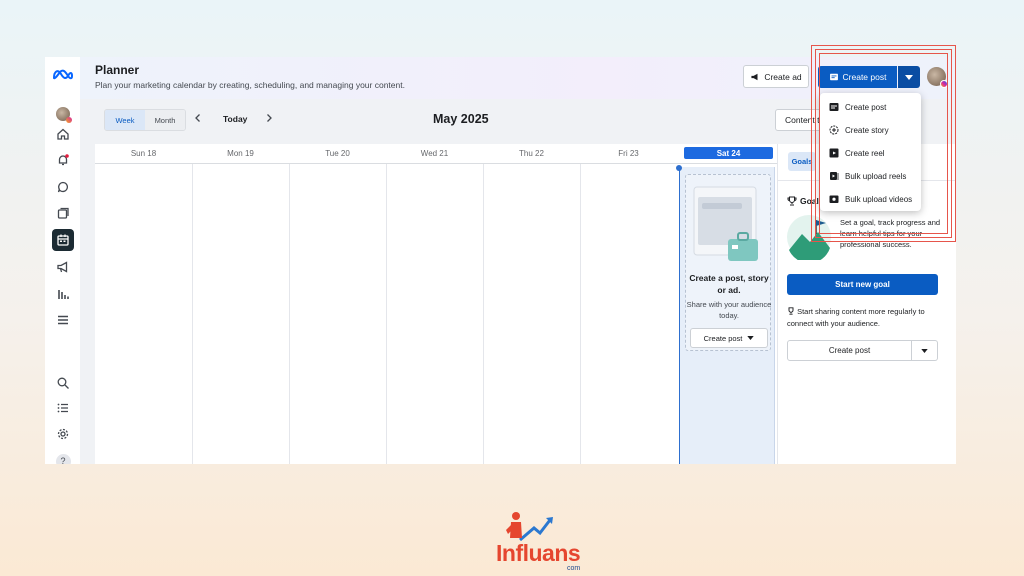  What do you see at coordinates (879, 199) in the screenshot?
I see `menu-item-label: Bulk upload videos` at bounding box center [879, 199].